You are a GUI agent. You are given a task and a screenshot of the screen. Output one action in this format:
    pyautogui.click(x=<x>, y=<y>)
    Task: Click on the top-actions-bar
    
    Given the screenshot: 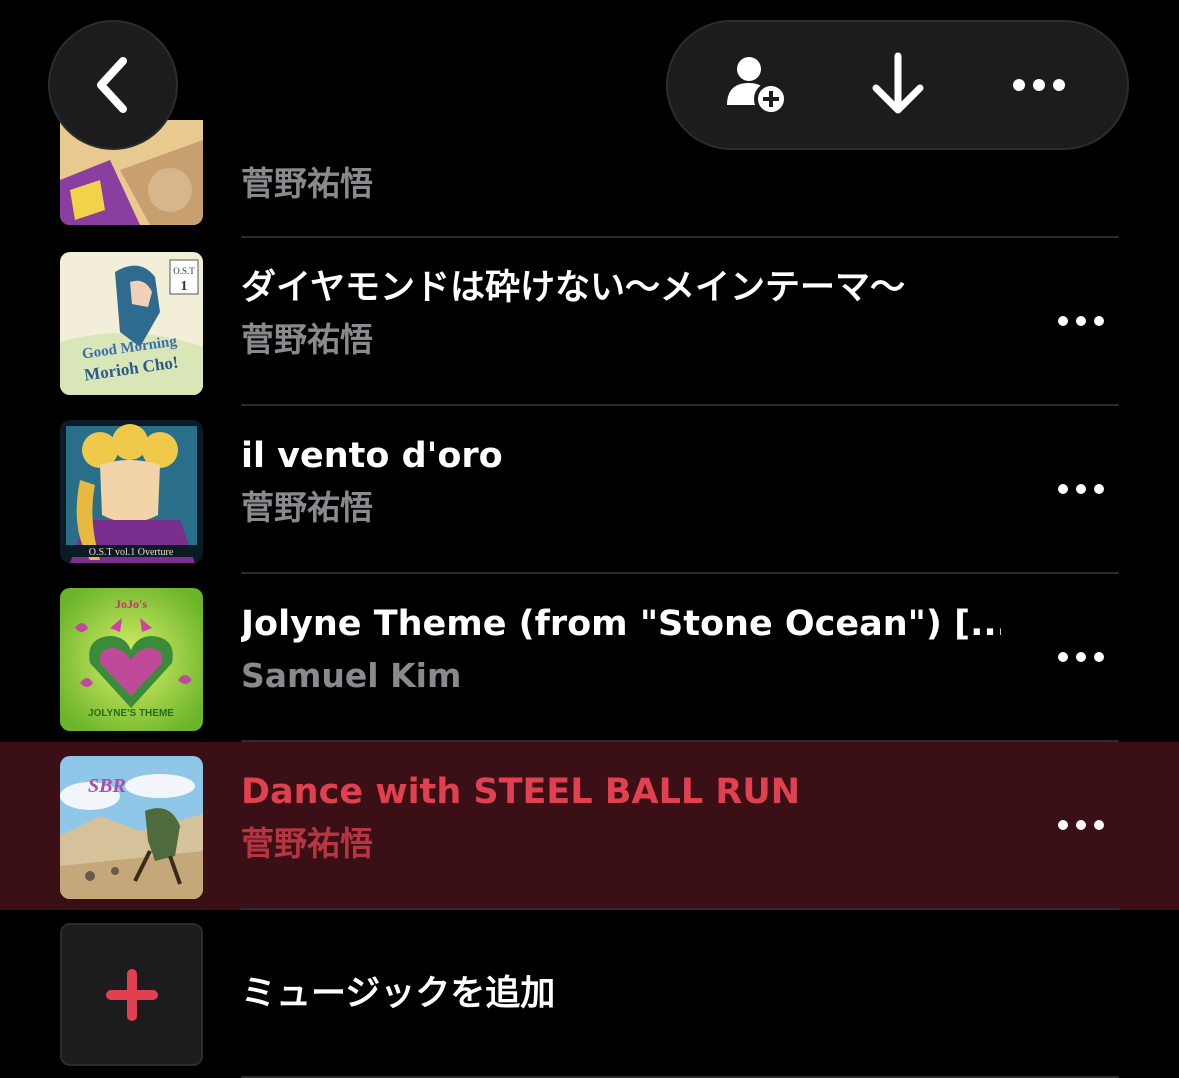 What is the action you would take?
    pyautogui.click(x=897, y=85)
    